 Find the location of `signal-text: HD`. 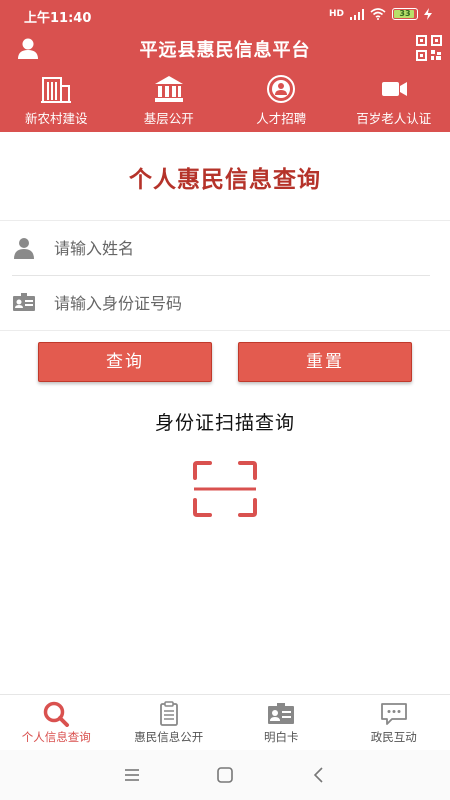

signal-text: HD is located at coordinates (336, 14).